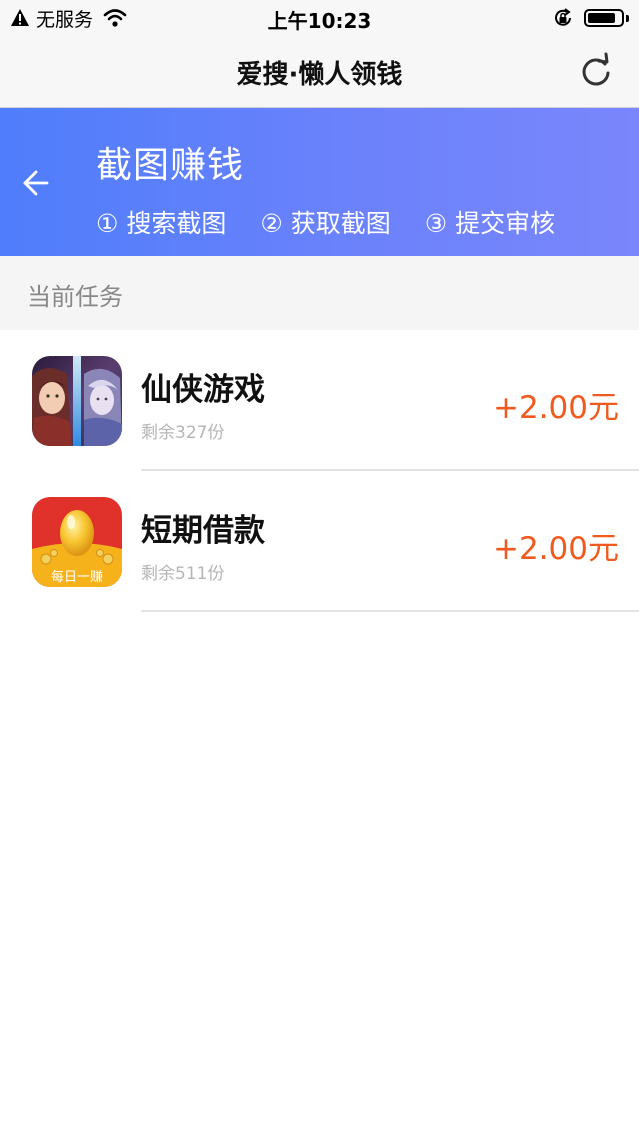 The width and height of the screenshot is (639, 1136). What do you see at coordinates (170, 165) in the screenshot?
I see `page-title: 截图赚钱` at bounding box center [170, 165].